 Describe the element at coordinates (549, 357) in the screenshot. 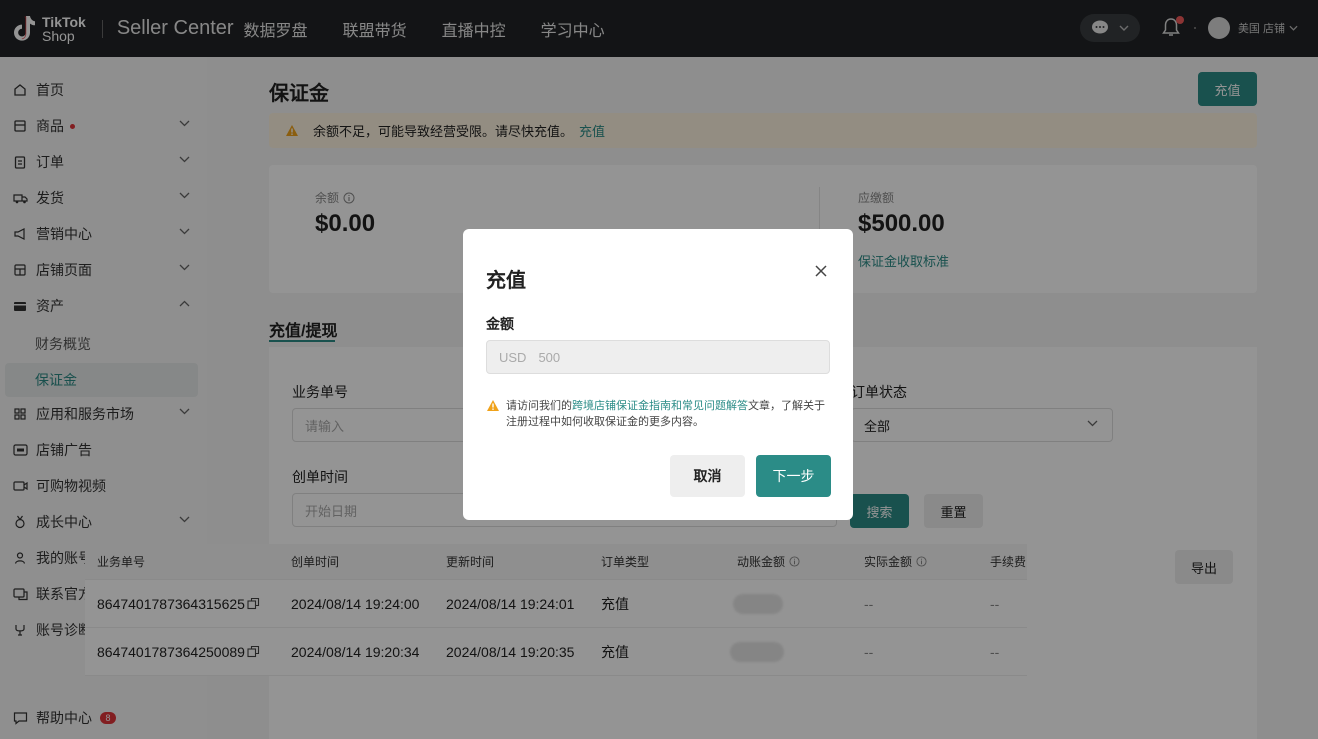

I see `amount-placeholder: 500` at that location.